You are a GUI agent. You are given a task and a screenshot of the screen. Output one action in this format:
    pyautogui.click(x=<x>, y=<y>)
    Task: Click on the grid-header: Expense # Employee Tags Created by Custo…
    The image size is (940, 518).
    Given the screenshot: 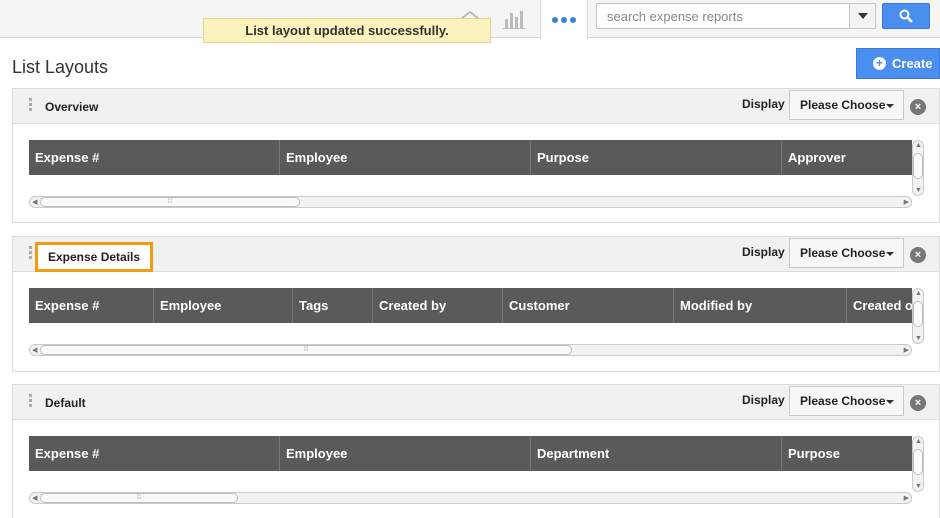 What is the action you would take?
    pyautogui.click(x=470, y=305)
    